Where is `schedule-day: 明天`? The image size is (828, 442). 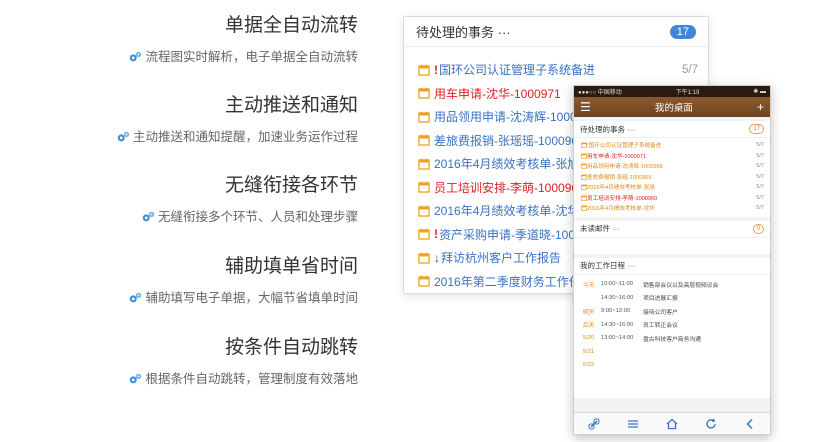 schedule-day: 明天 is located at coordinates (589, 312).